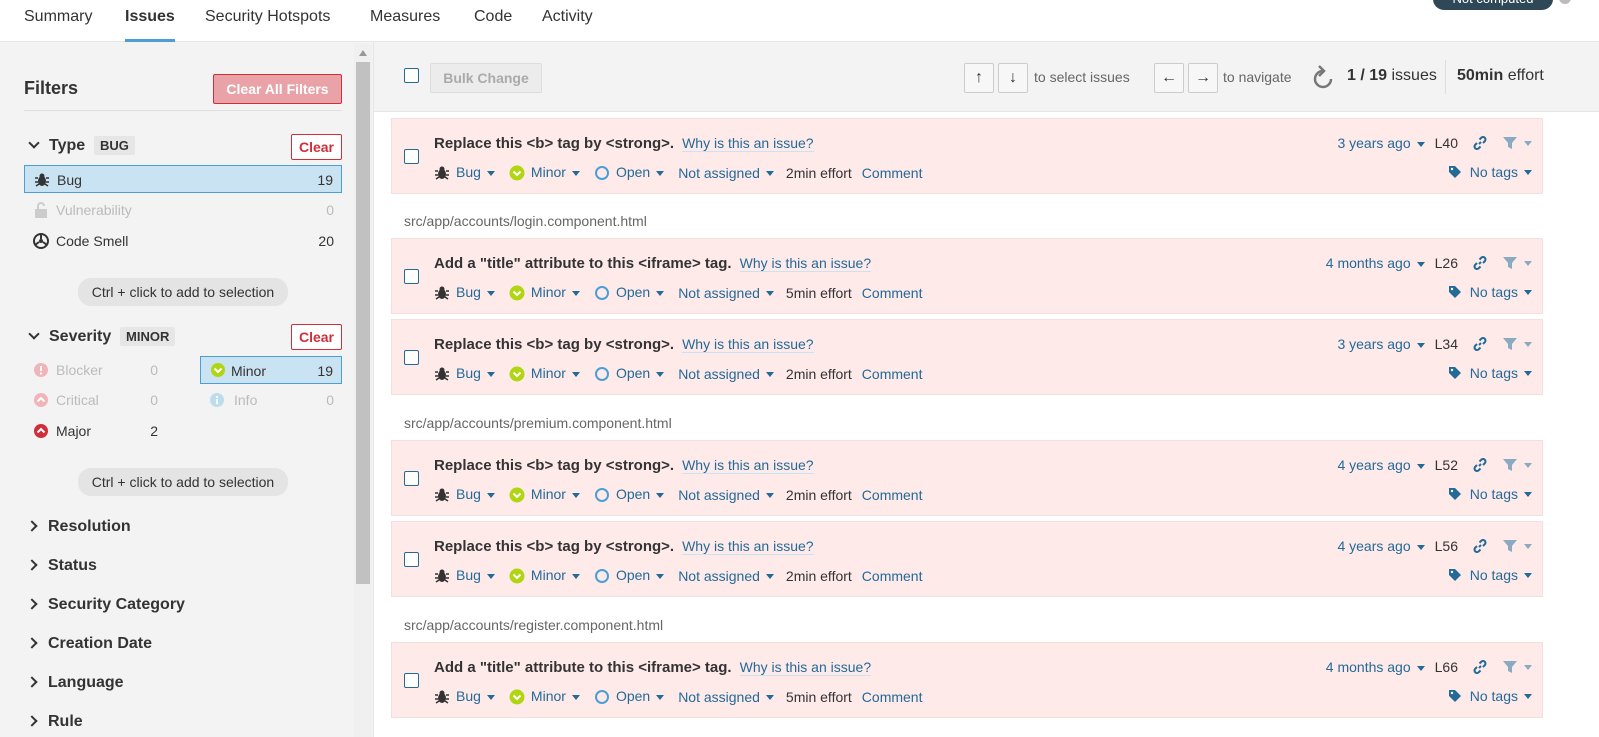 Image resolution: width=1599 pixels, height=737 pixels. Describe the element at coordinates (411, 75) in the screenshot. I see `select-all-checkbox` at that location.